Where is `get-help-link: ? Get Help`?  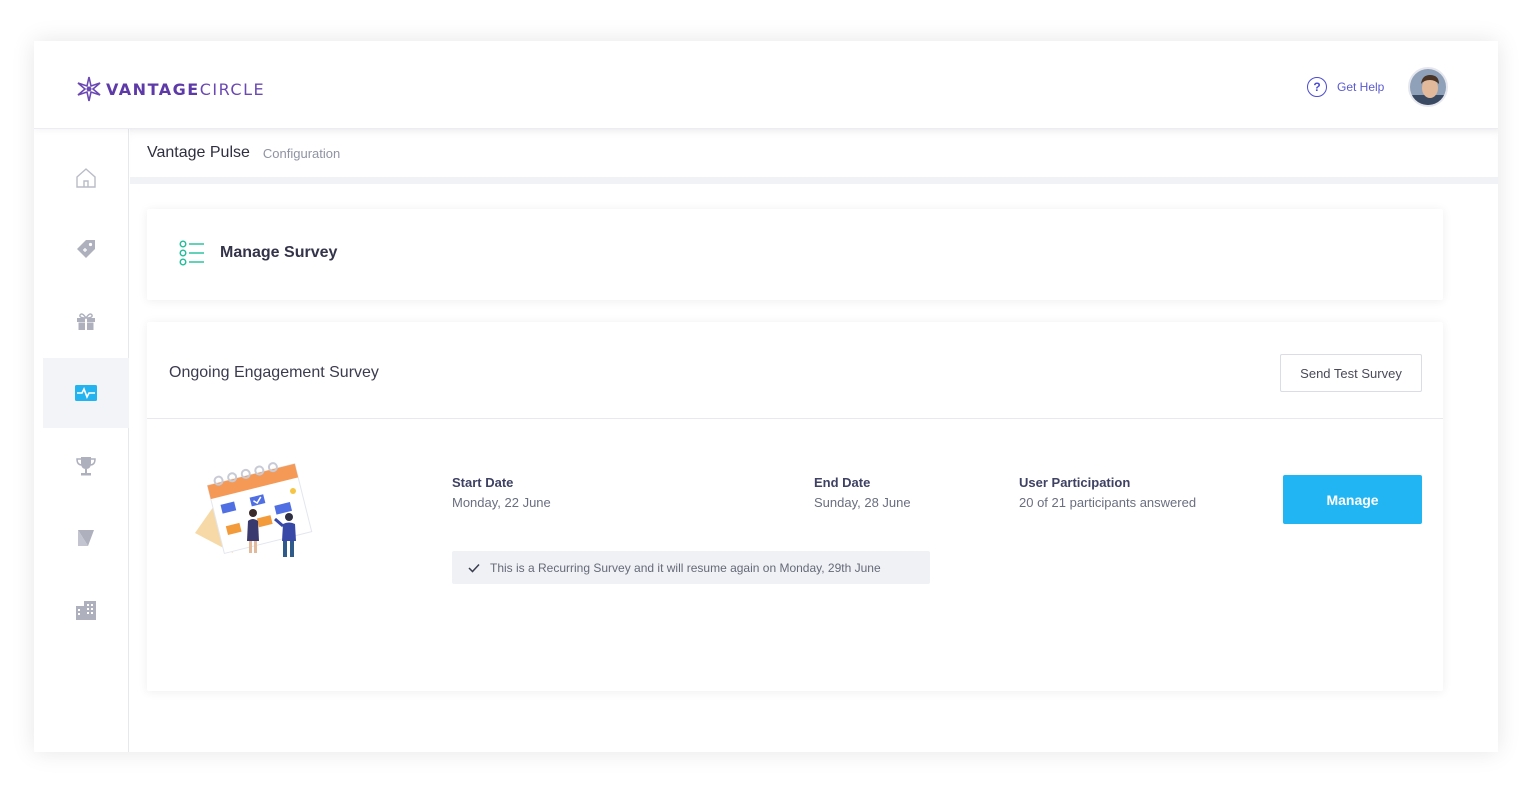
get-help-link: ? Get Help is located at coordinates (1345, 87).